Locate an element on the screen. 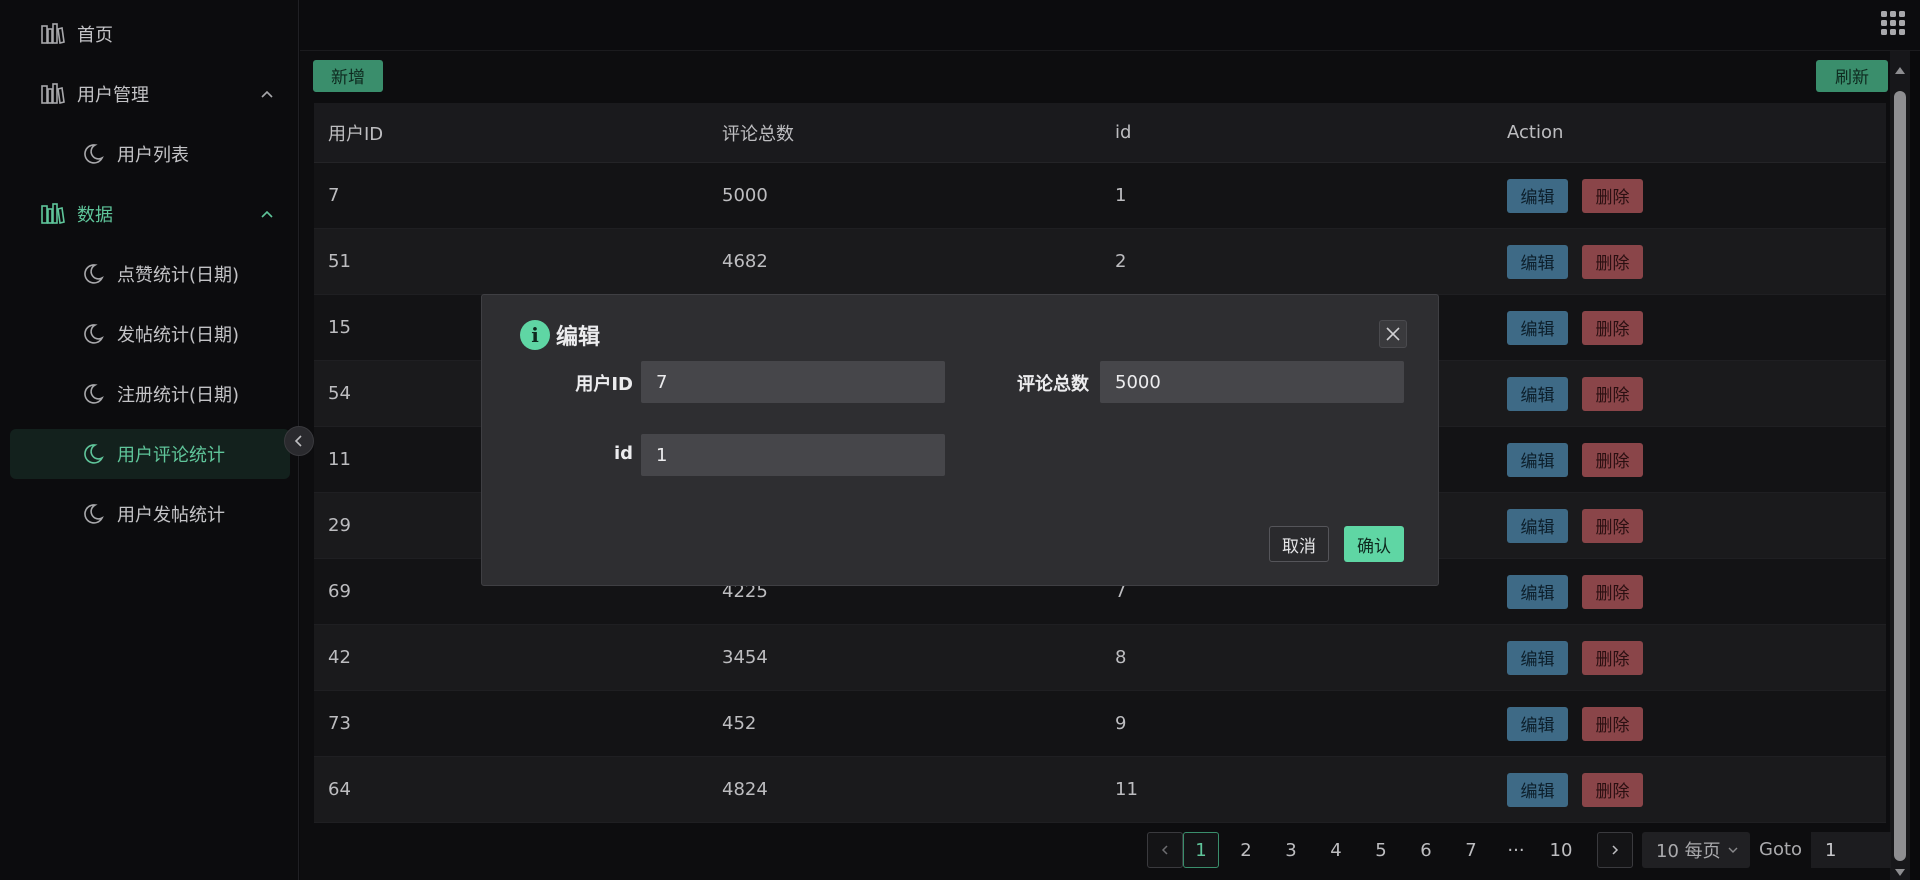 The image size is (1920, 880). user-id-input is located at coordinates (793, 382).